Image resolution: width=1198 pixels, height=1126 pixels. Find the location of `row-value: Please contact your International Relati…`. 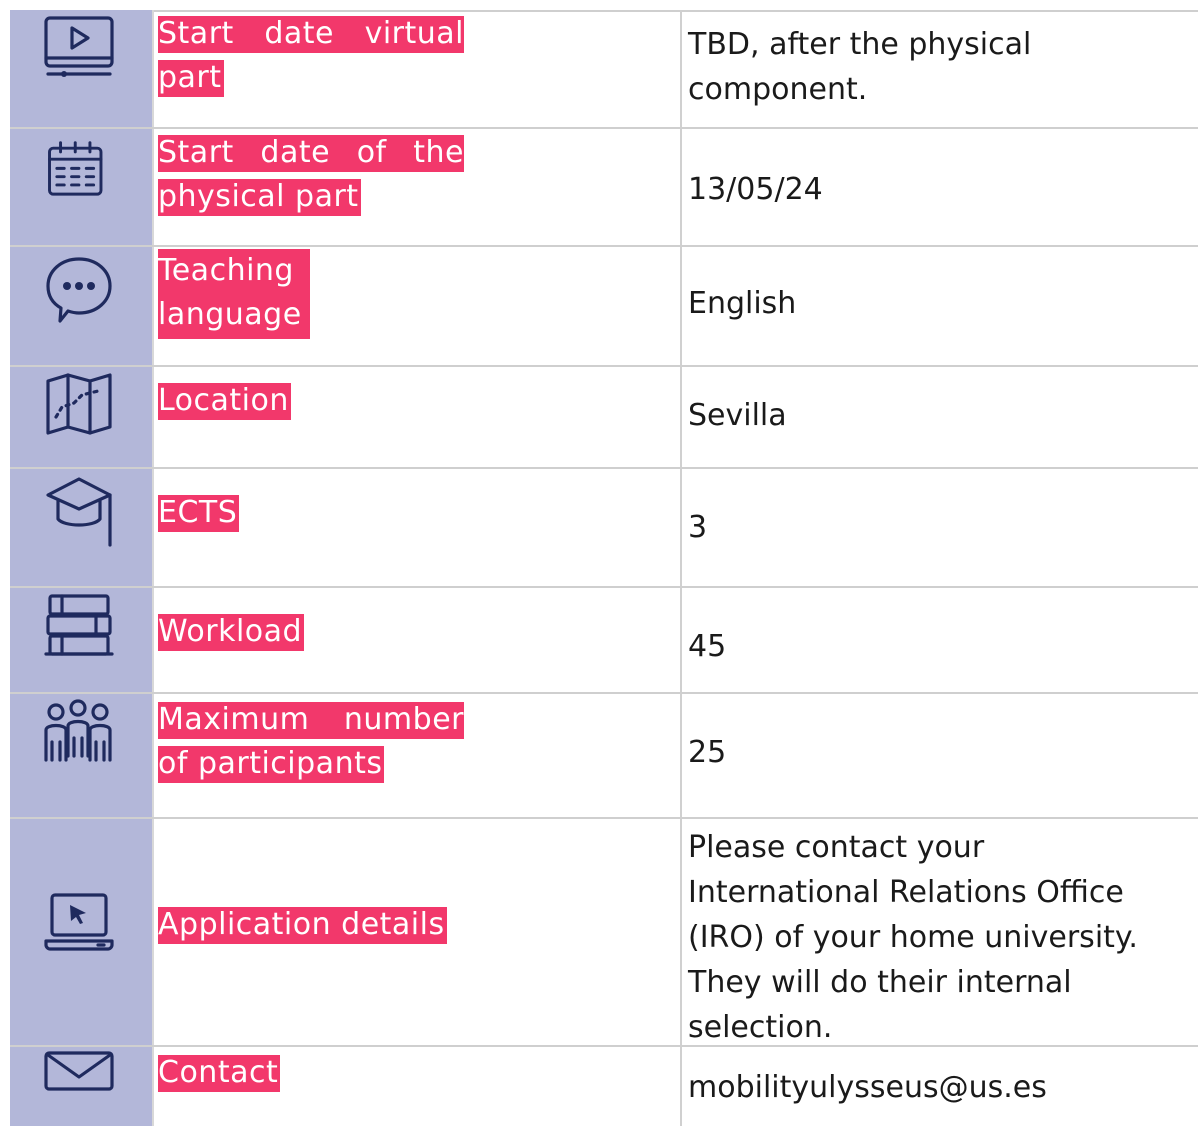

row-value: Please contact your International Relati… is located at coordinates (913, 937).